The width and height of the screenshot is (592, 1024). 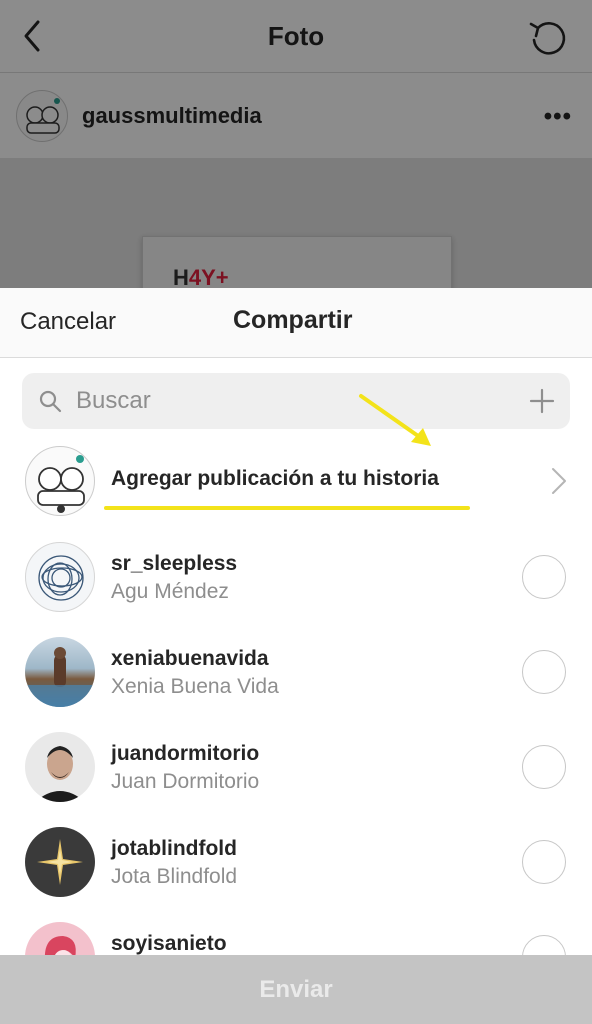 What do you see at coordinates (113, 401) in the screenshot?
I see `search-input: Buscar` at bounding box center [113, 401].